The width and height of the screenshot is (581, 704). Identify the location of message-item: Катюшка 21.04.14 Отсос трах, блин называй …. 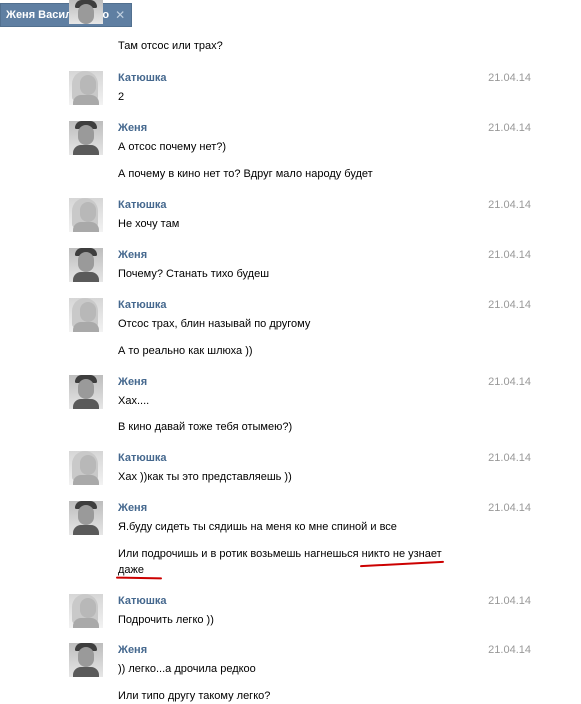
(300, 327).